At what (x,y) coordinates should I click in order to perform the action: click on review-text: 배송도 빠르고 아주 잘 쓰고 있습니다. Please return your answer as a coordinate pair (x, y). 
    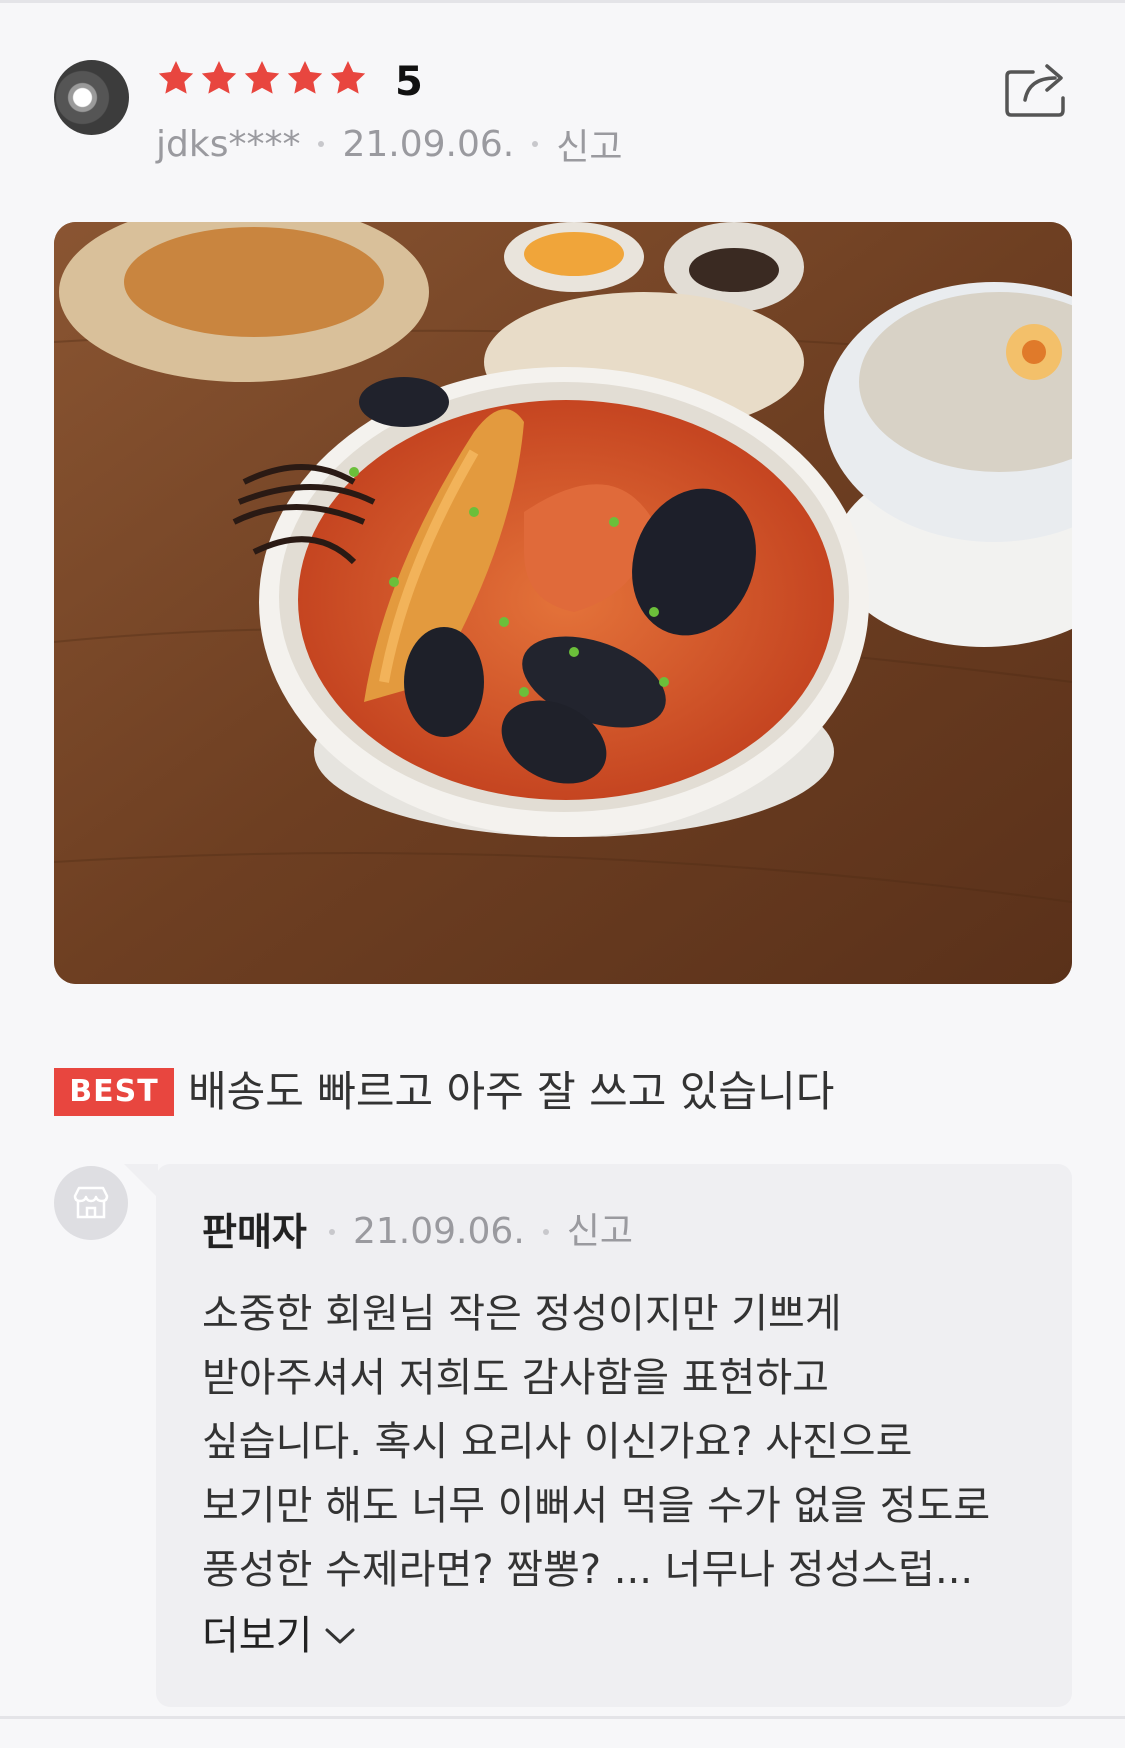
    Looking at the image, I should click on (511, 1091).